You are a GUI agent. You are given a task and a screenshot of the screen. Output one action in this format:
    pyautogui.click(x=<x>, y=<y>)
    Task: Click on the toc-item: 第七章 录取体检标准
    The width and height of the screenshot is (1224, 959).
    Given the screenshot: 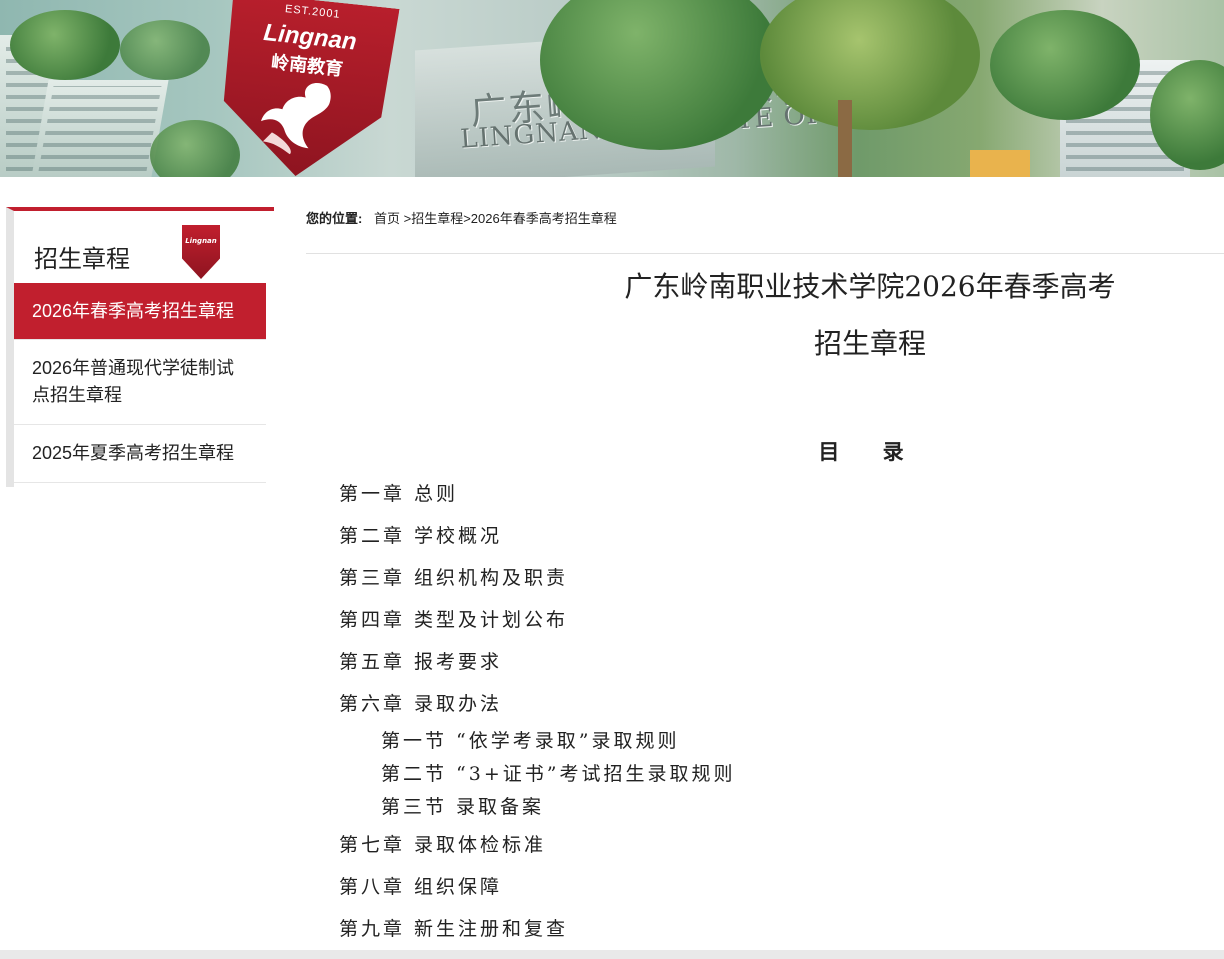 What is the action you would take?
    pyautogui.click(x=443, y=845)
    